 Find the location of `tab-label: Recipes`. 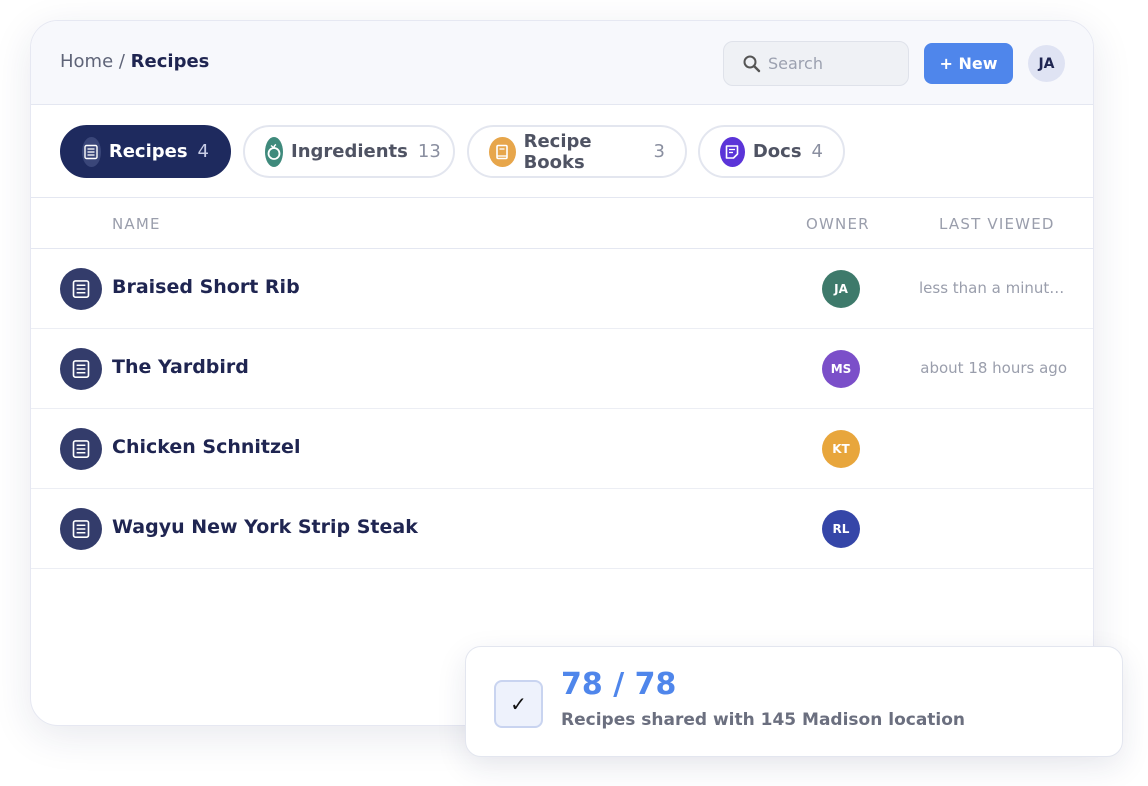

tab-label: Recipes is located at coordinates (148, 151).